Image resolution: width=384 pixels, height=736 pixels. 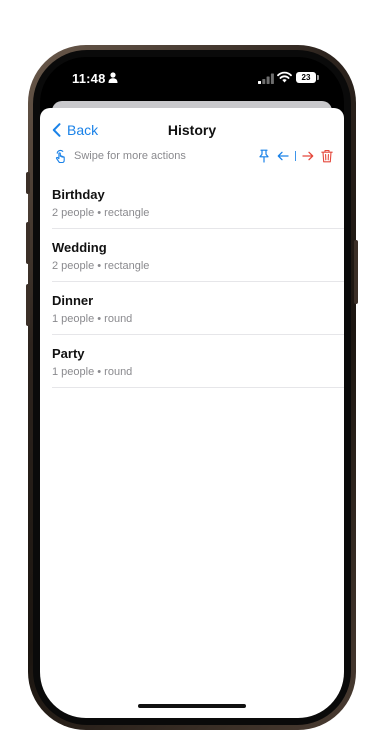 I want to click on status-time: 11:48, so click(x=89, y=78).